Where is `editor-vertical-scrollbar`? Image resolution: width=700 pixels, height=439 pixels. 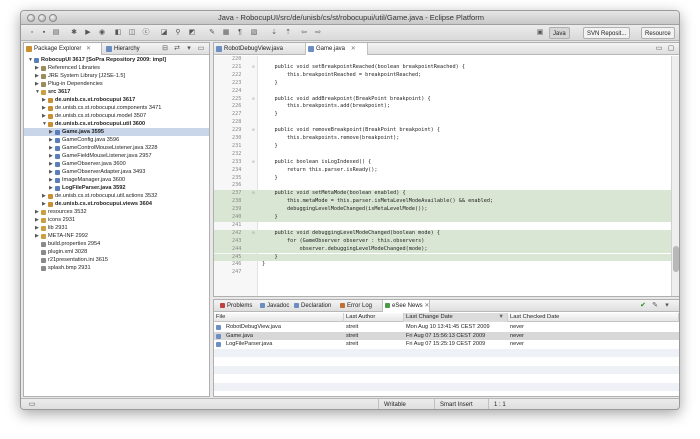
editor-vertical-scrollbar is located at coordinates (675, 176).